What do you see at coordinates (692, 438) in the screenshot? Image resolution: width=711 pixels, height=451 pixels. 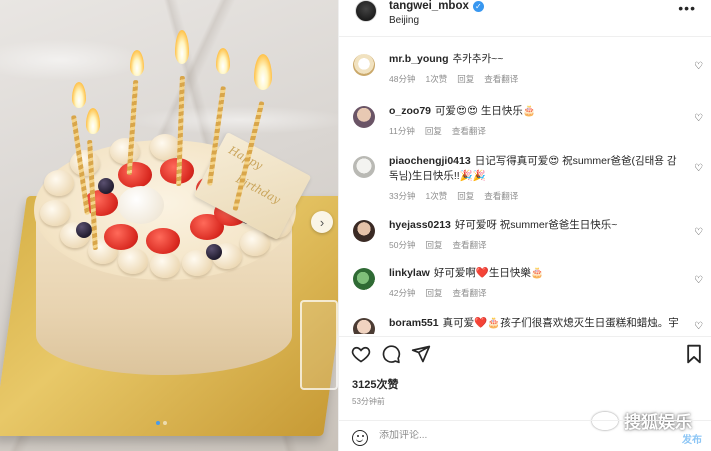 I see `post-button: 发布` at bounding box center [692, 438].